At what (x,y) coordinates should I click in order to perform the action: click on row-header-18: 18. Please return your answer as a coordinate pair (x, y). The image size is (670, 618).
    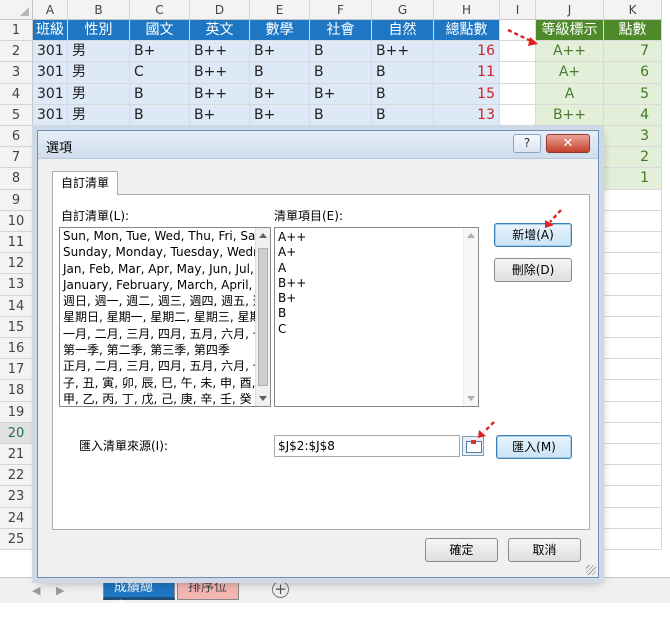
    Looking at the image, I should click on (16, 391).